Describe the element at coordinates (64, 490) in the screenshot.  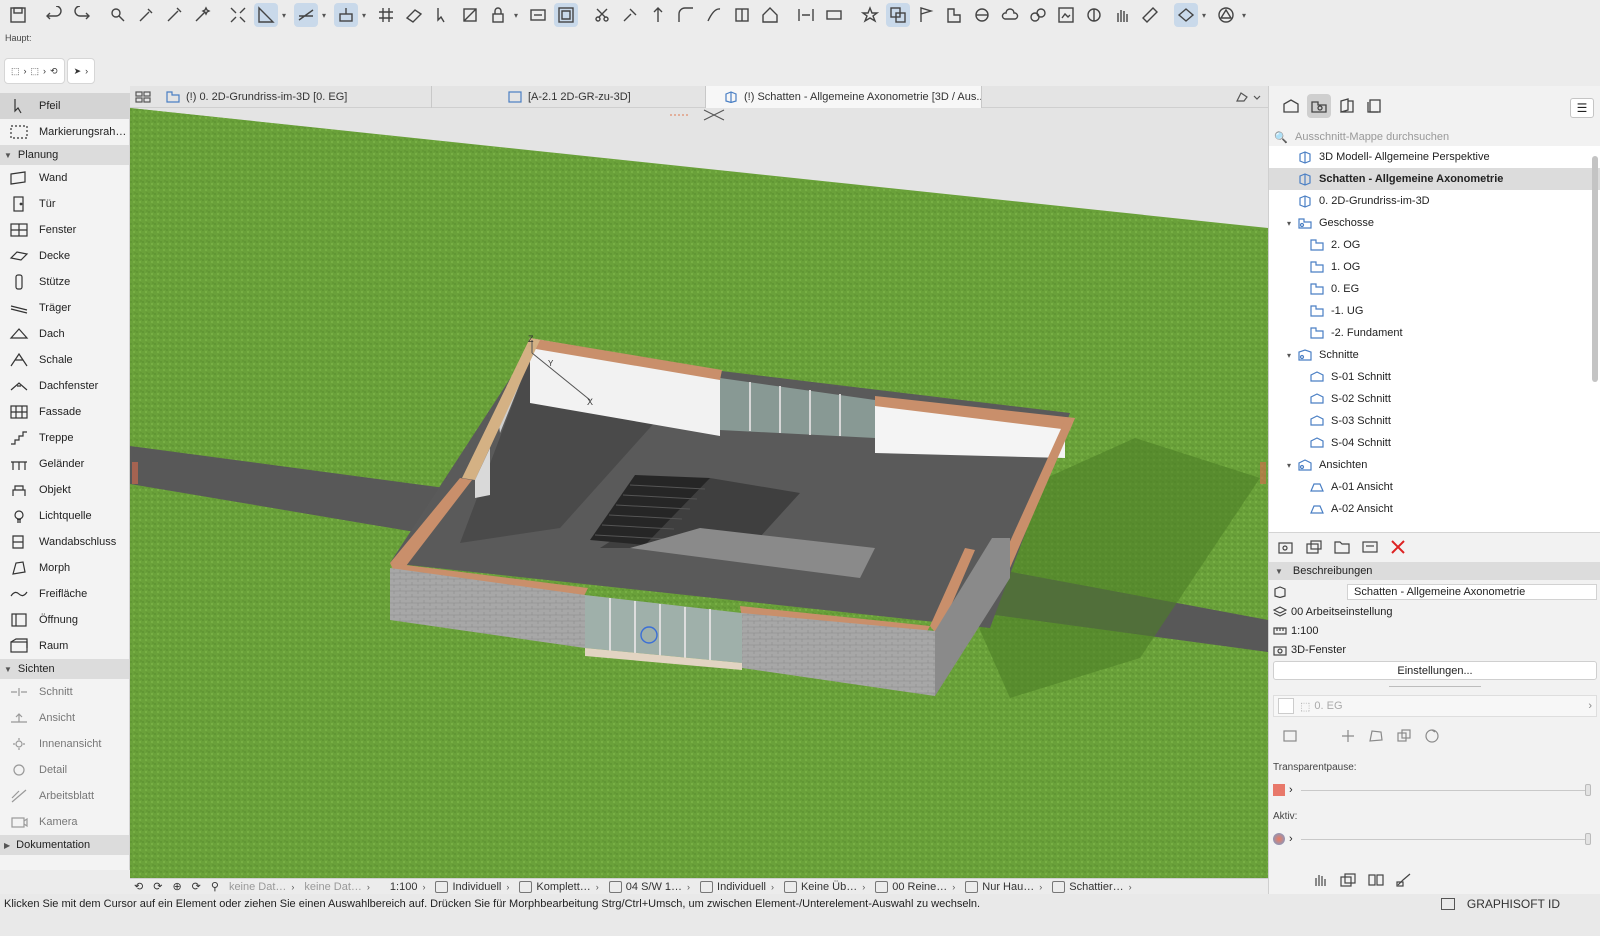
I see `tool-objekt: Objekt` at that location.